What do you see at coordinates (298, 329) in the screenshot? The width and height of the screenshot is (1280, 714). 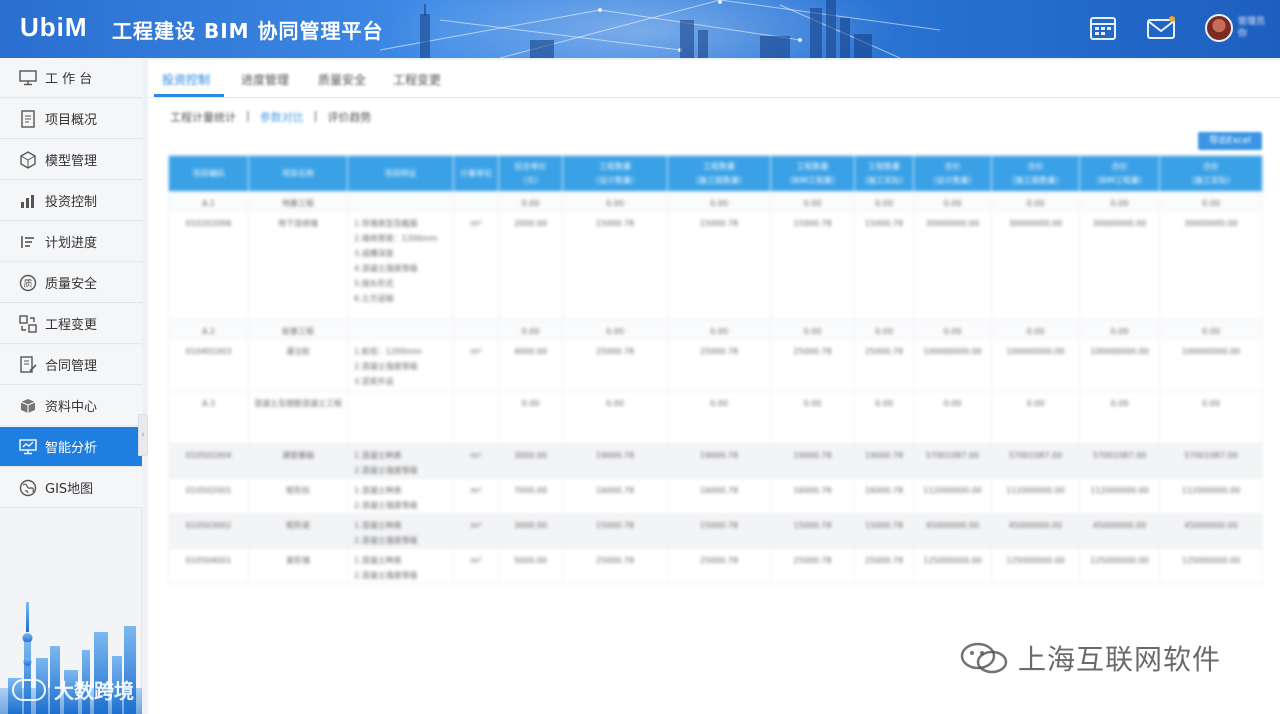 I see `table-cell: 桩基工程` at bounding box center [298, 329].